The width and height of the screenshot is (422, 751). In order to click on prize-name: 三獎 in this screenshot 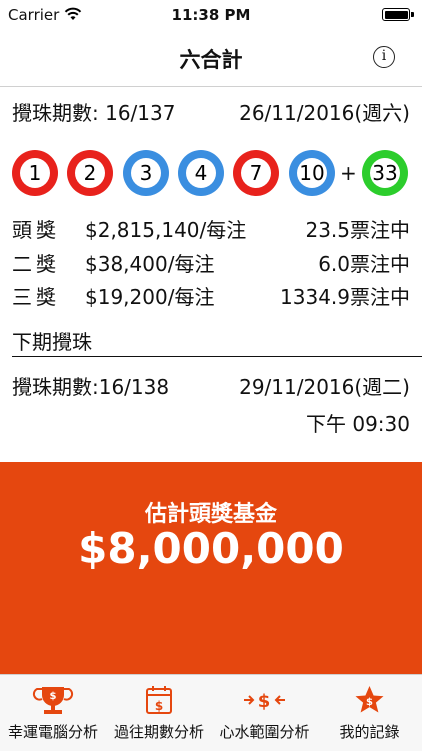, I will do `click(36, 297)`.